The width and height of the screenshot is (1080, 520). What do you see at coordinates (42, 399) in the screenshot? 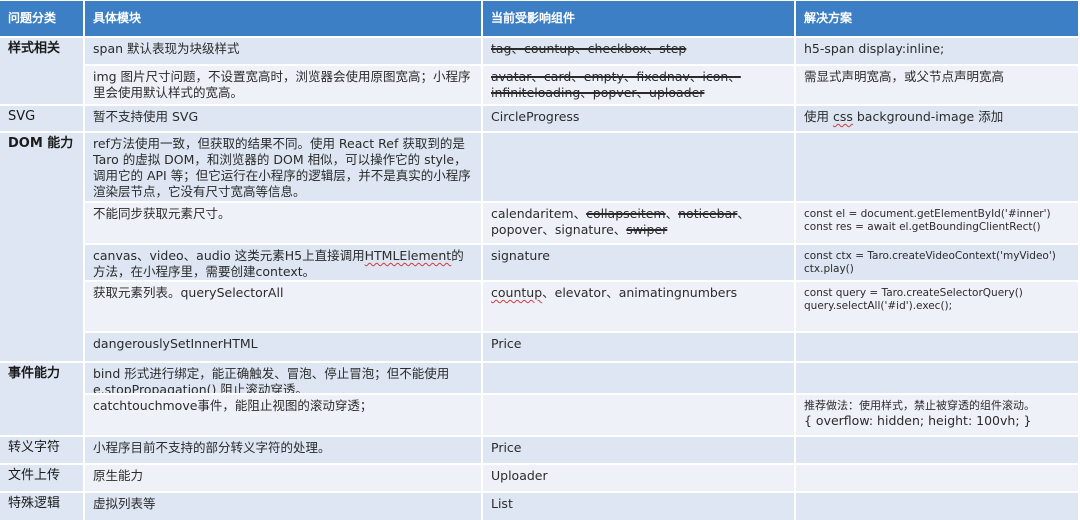
I see `category-event: 事件能力` at bounding box center [42, 399].